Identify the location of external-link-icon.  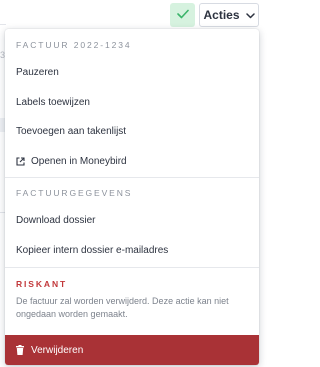
(20, 161).